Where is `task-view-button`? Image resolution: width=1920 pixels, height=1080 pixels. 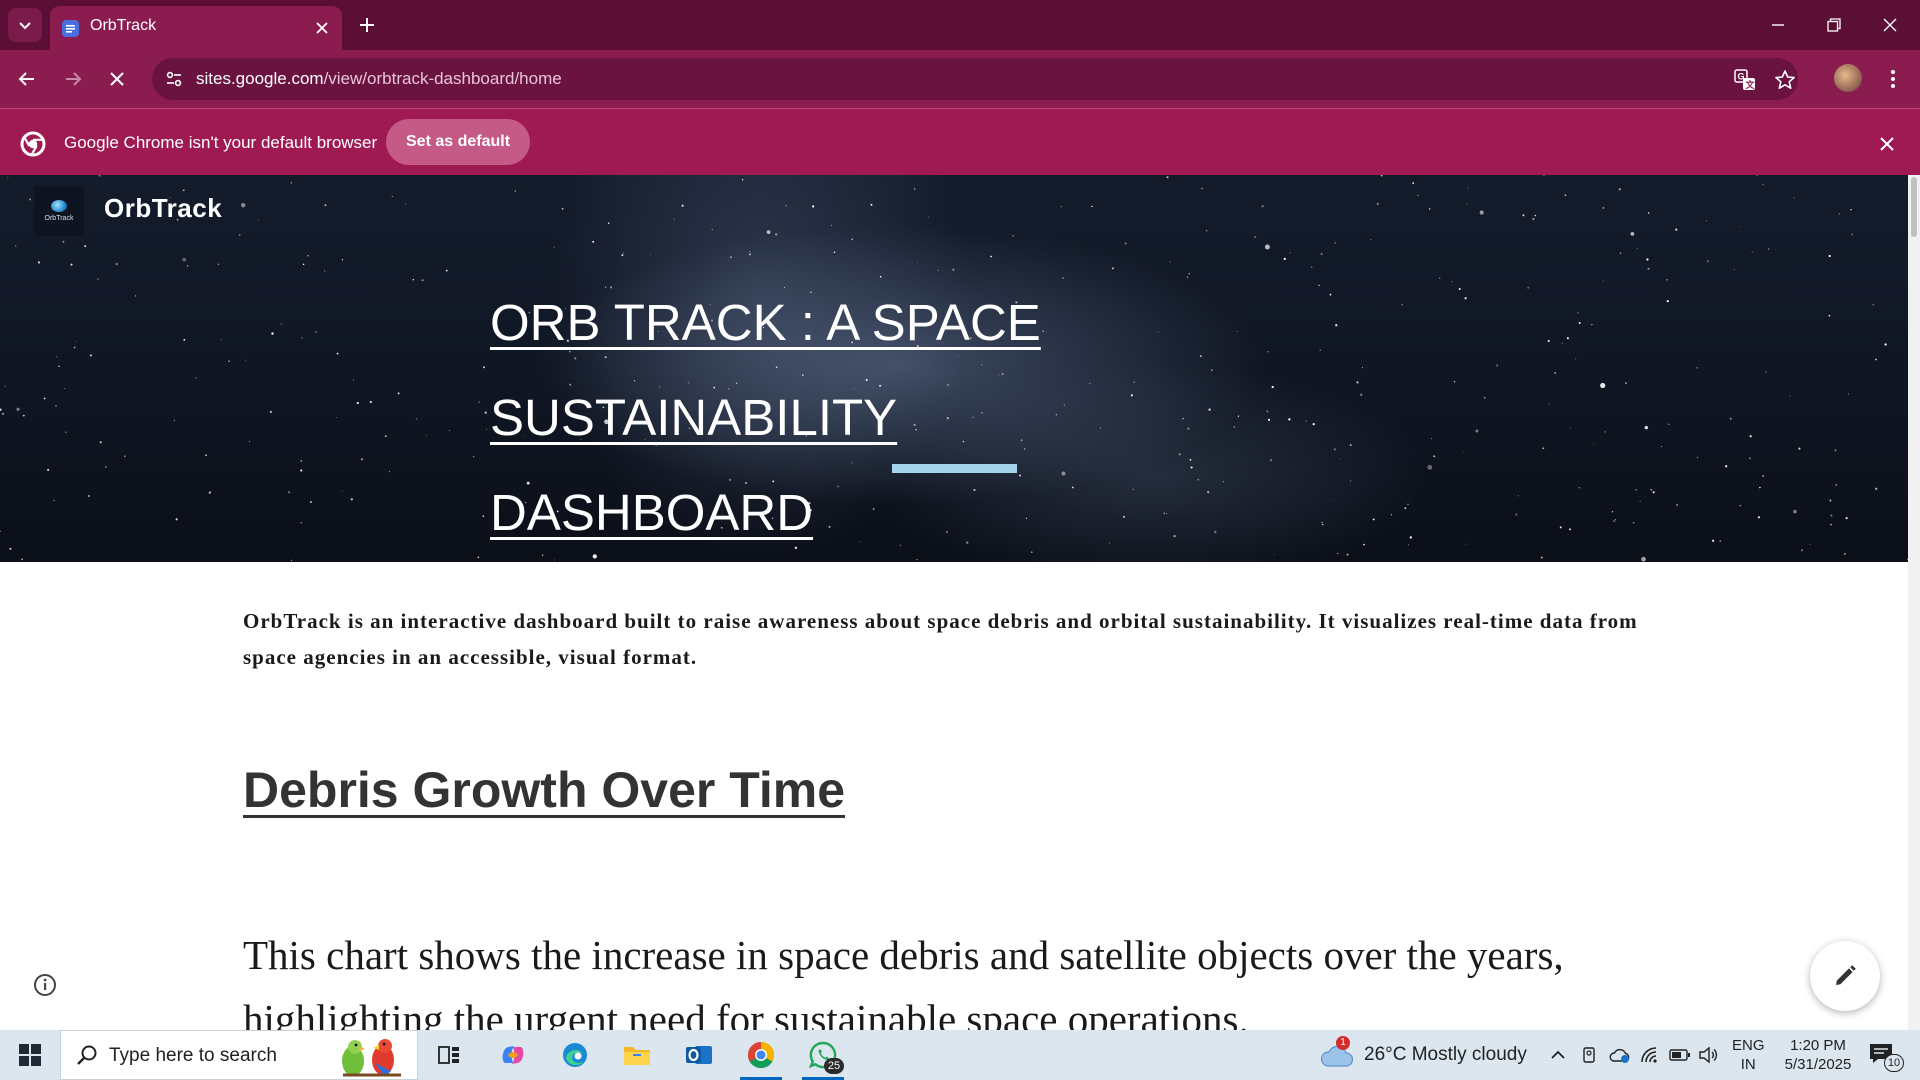
task-view-button is located at coordinates (449, 1055).